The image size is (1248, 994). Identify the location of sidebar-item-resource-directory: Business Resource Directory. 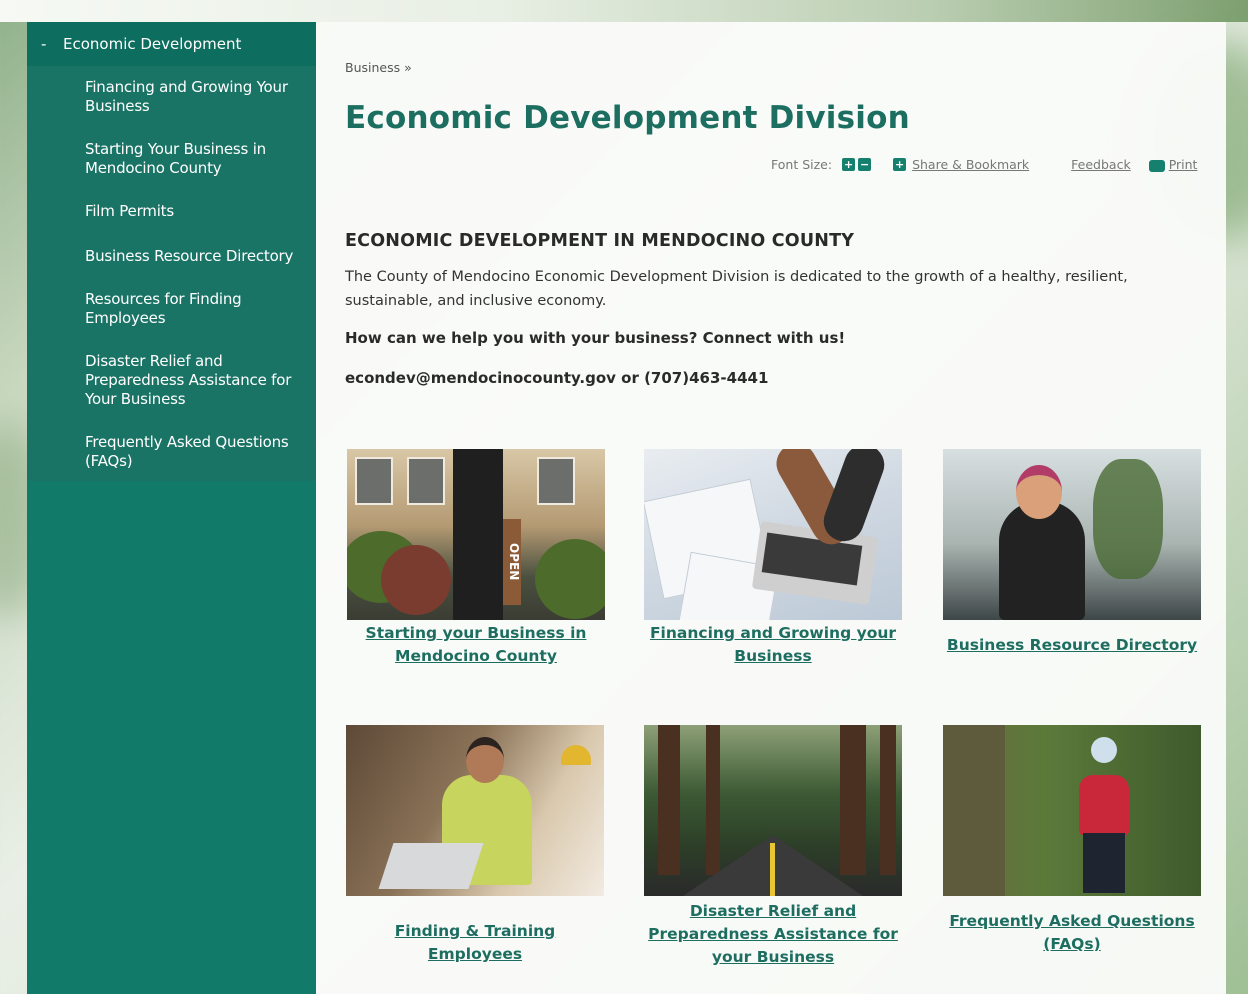
(171, 243).